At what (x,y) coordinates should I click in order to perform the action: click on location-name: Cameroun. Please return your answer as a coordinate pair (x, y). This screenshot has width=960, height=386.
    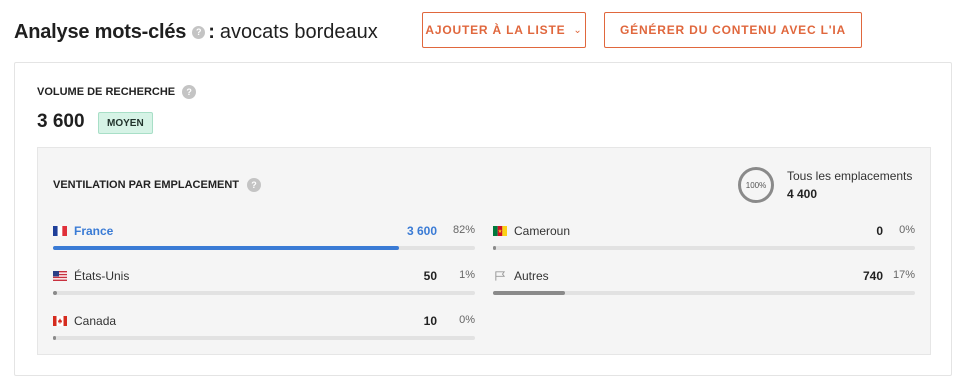
    Looking at the image, I should click on (542, 231).